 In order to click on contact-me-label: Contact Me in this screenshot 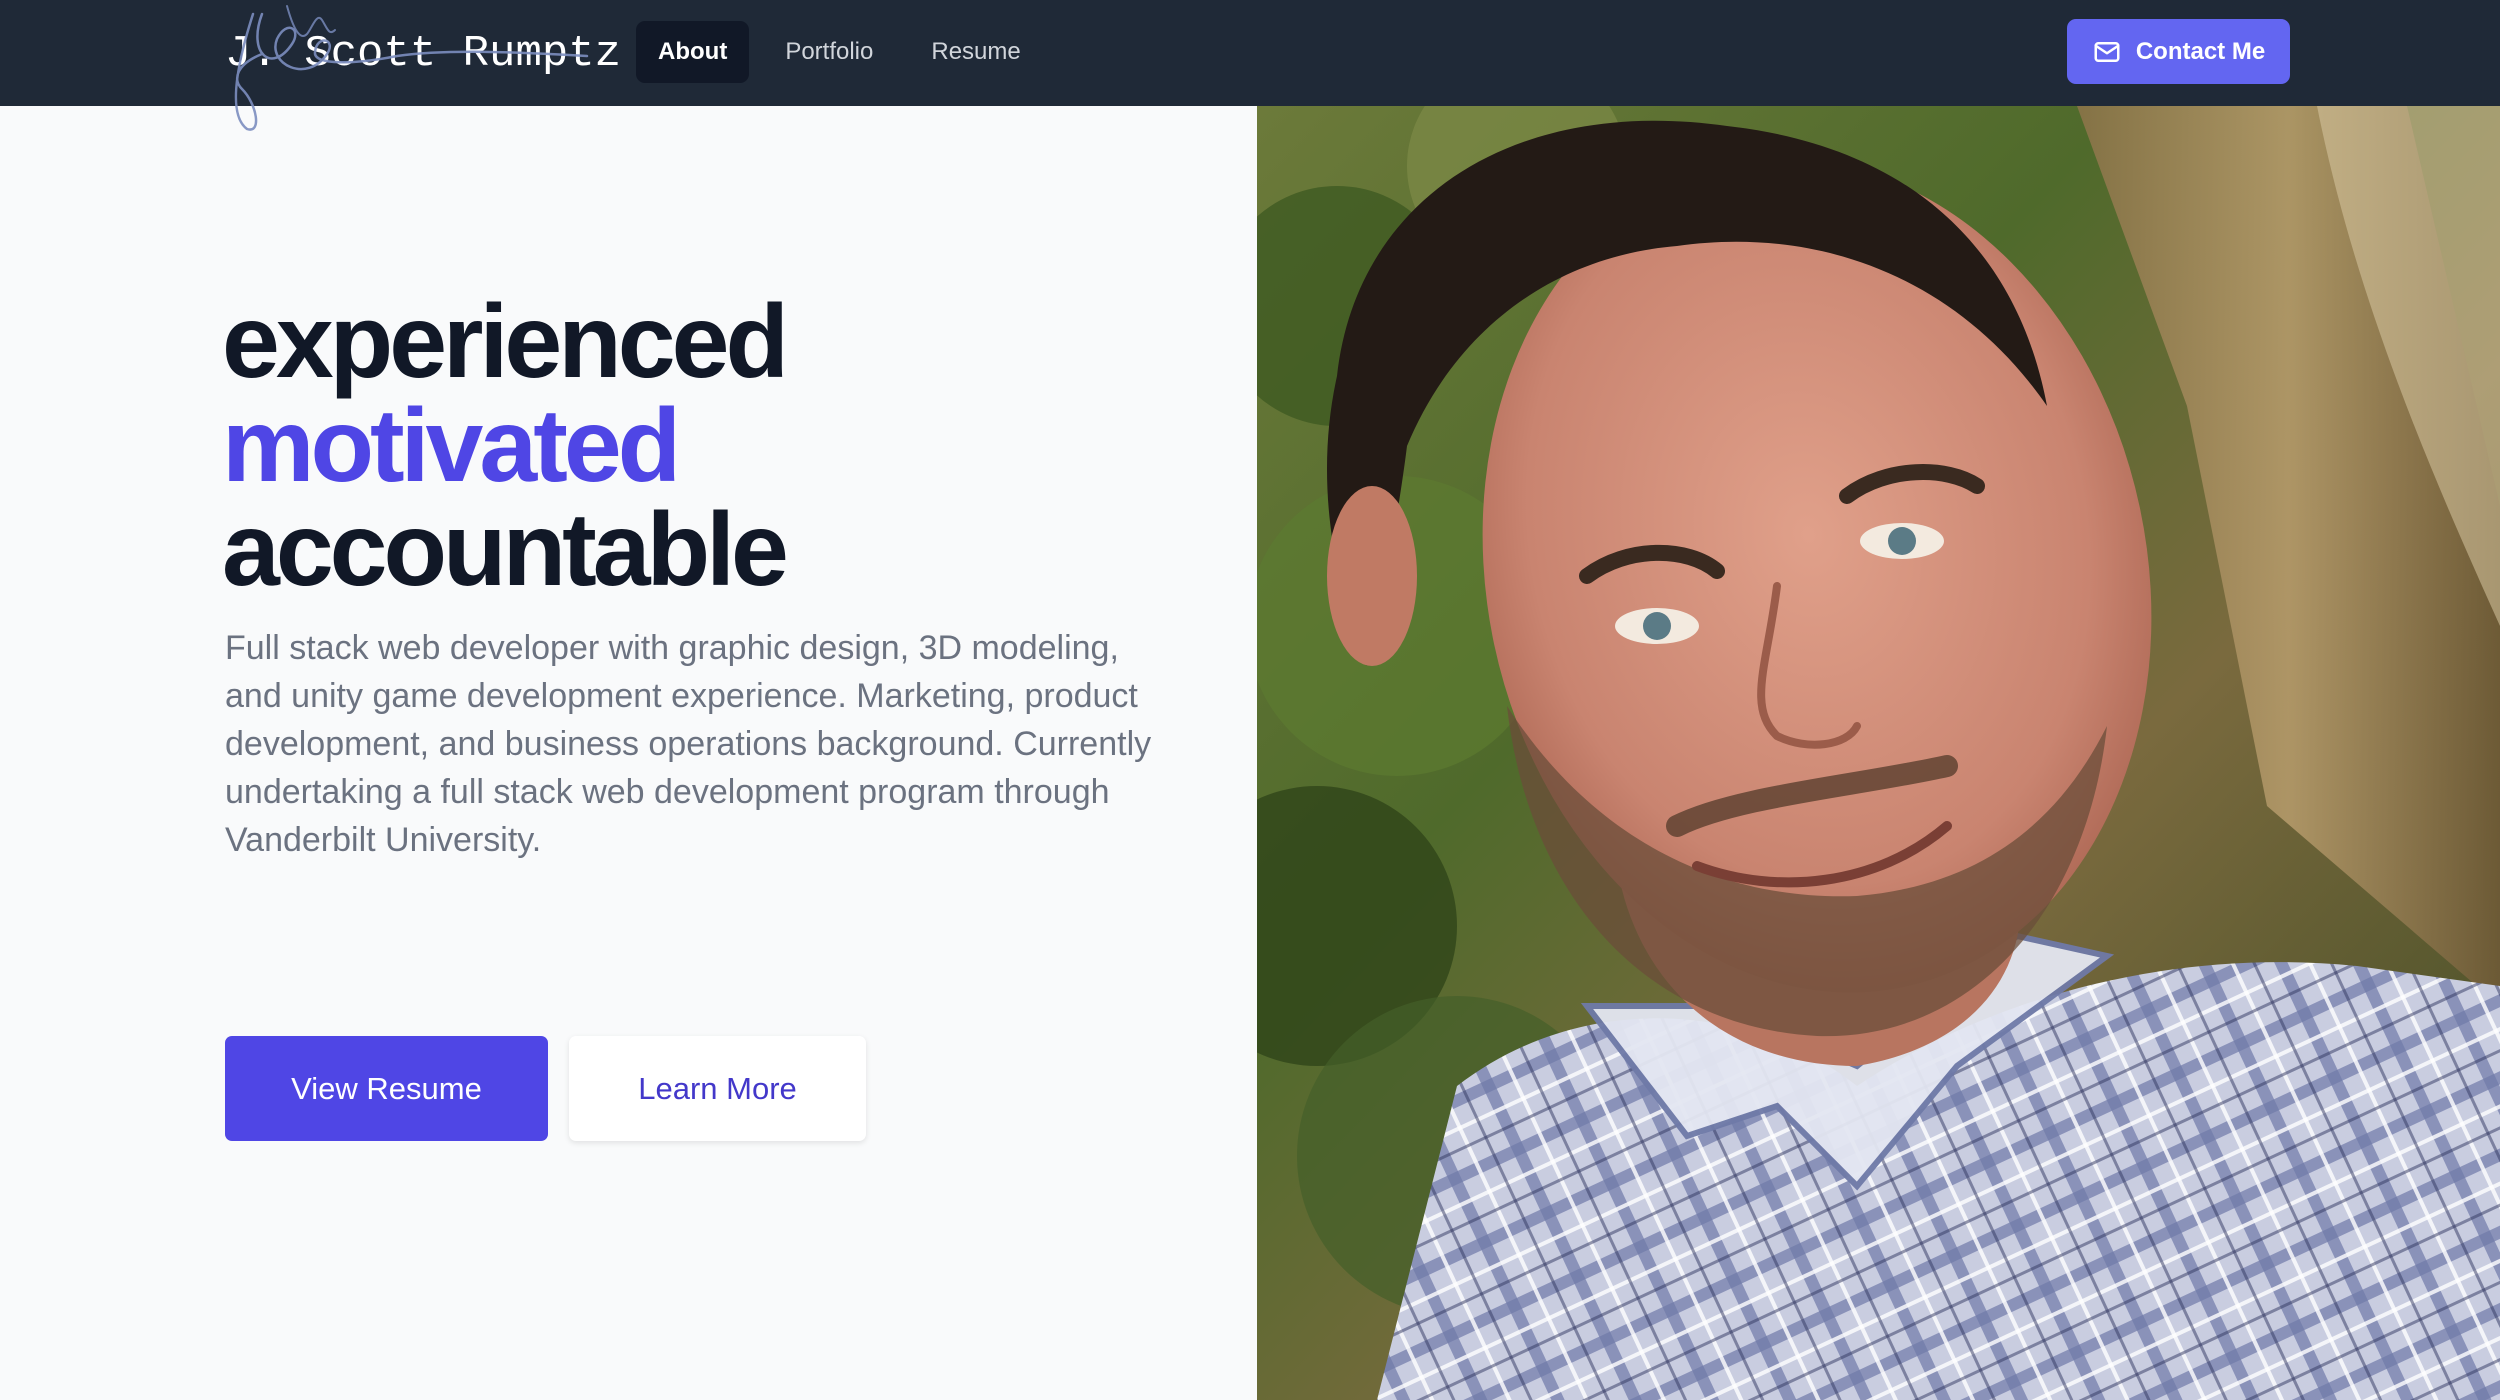, I will do `click(2200, 51)`.